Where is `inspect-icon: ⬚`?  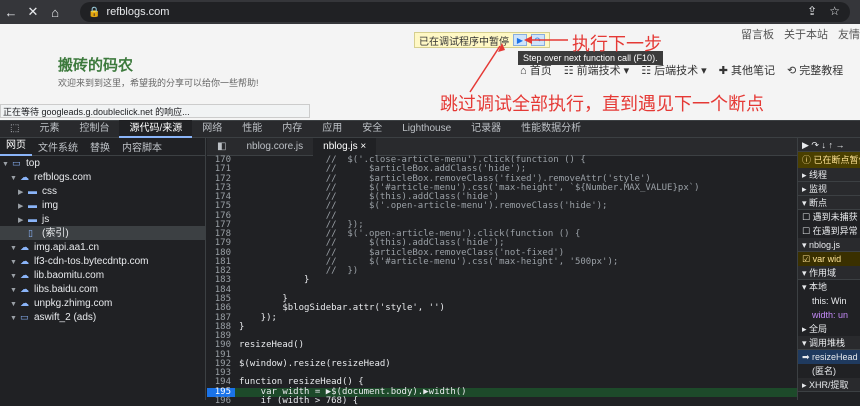 inspect-icon: ⬚ is located at coordinates (14, 129).